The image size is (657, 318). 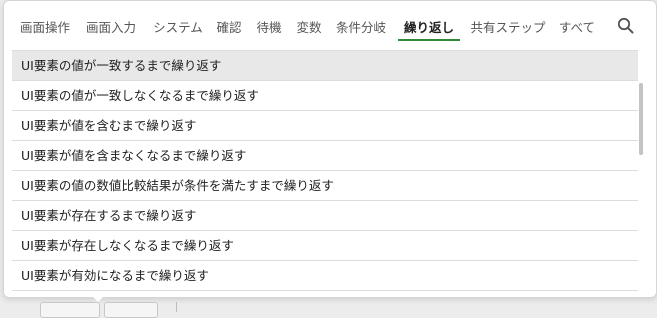 I want to click on tab-repeat: 繰り返し, so click(x=429, y=24).